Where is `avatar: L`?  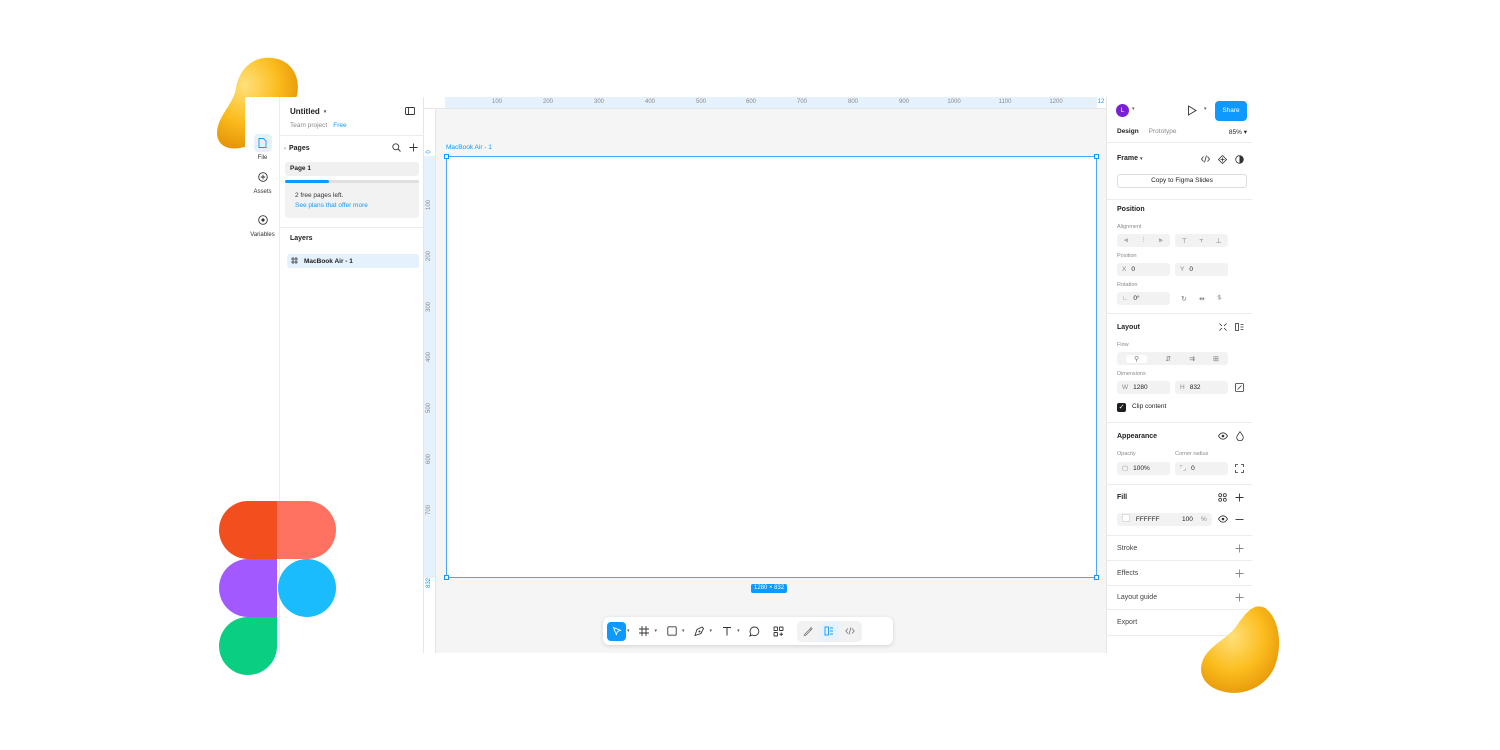 avatar: L is located at coordinates (1122, 110).